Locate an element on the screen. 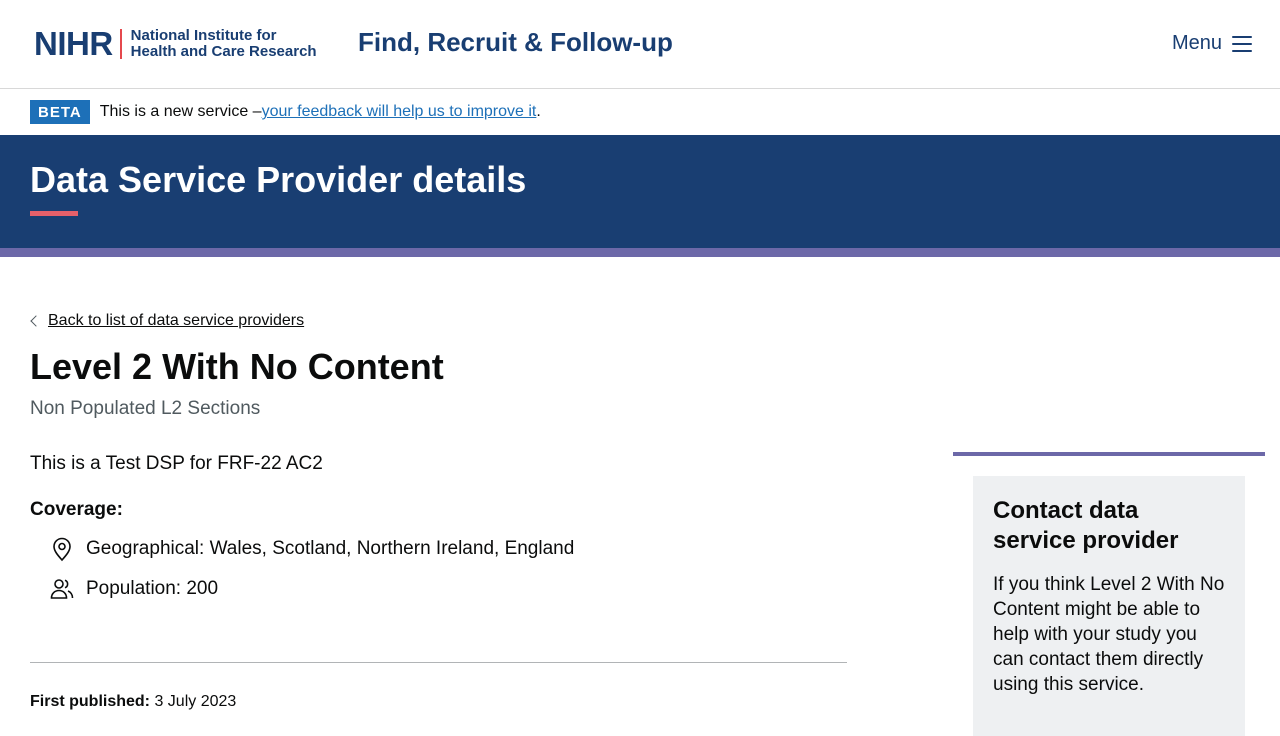  population-text: Population: 200 is located at coordinates (152, 588).